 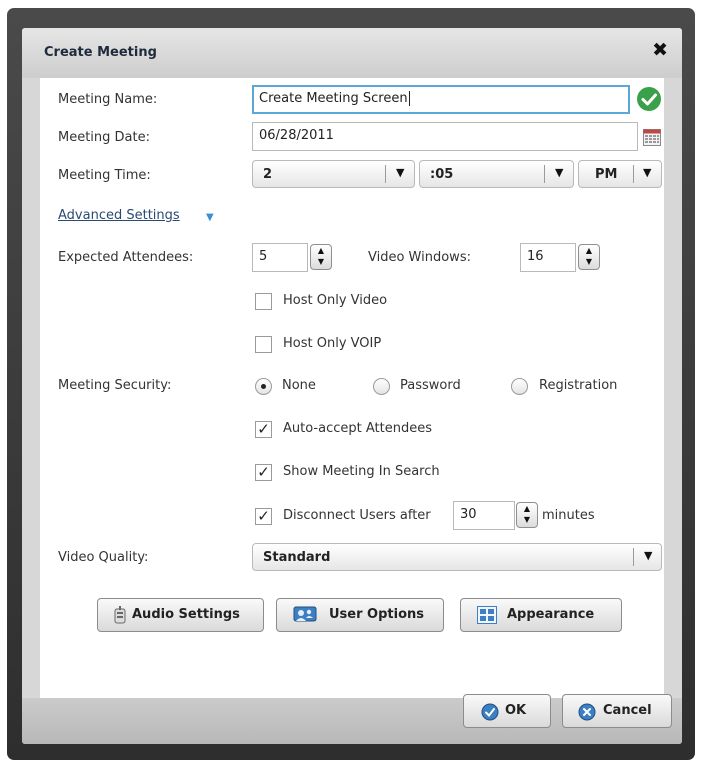 I want to click on video-quality-select: Standard ▼, so click(x=457, y=557).